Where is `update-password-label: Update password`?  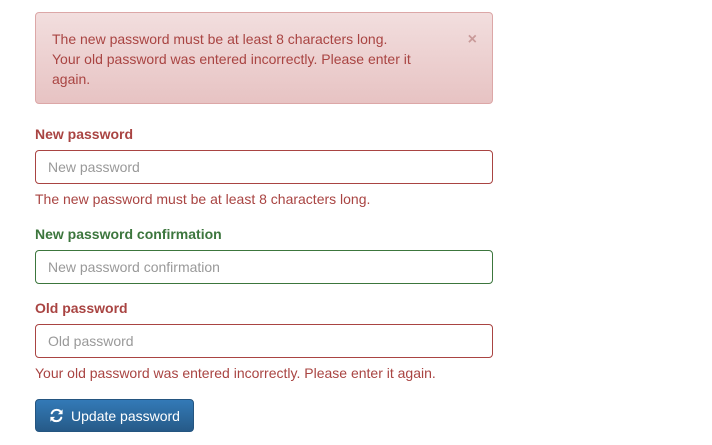
update-password-label: Update password is located at coordinates (125, 415).